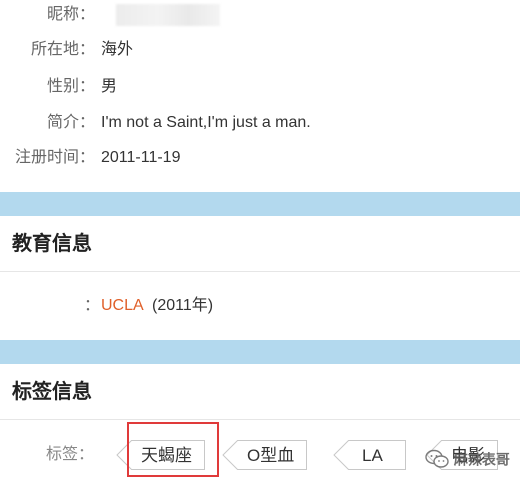 Image resolution: width=520 pixels, height=485 pixels. I want to click on gender-row: 性别： 男, so click(260, 87).